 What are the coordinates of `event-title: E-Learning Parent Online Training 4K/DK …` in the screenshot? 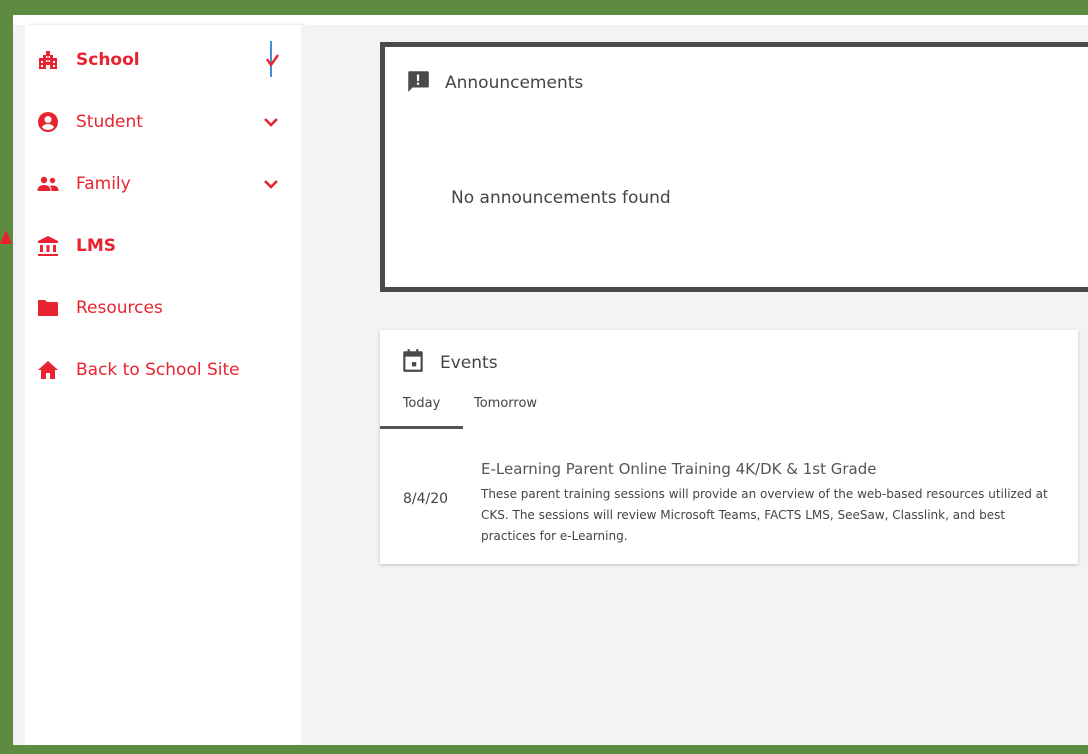 It's located at (679, 469).